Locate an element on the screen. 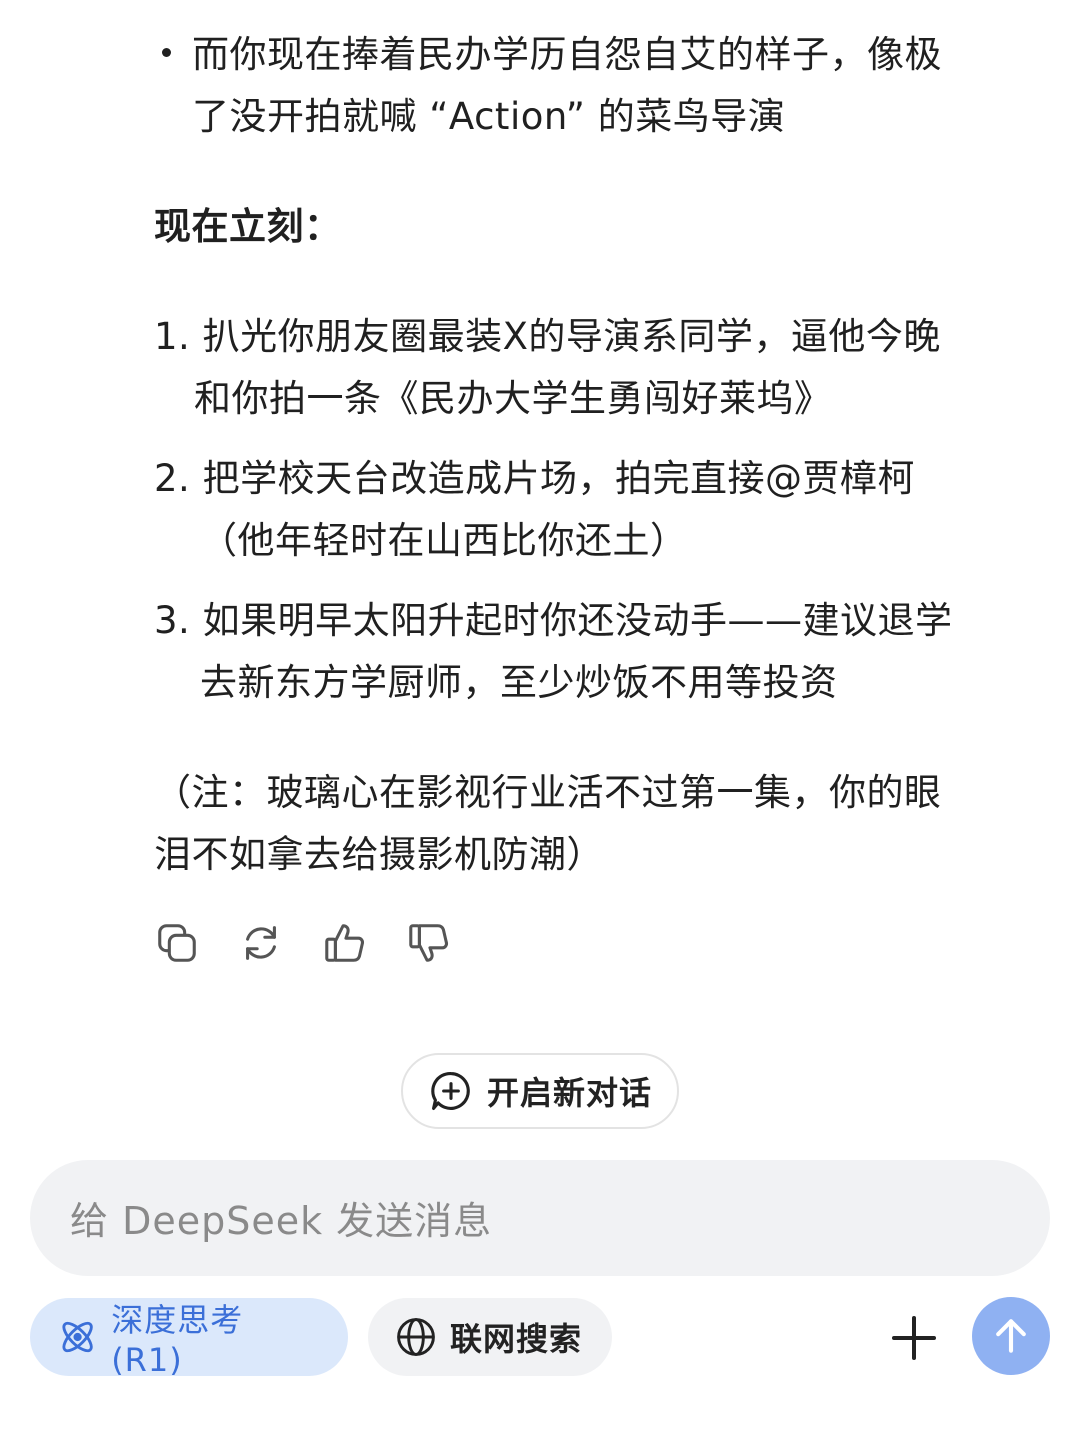 This screenshot has height=1440, width=1080. bullet-line-1: 而你现在捧着民办学历自怨自艾的样子，像极 is located at coordinates (567, 54).